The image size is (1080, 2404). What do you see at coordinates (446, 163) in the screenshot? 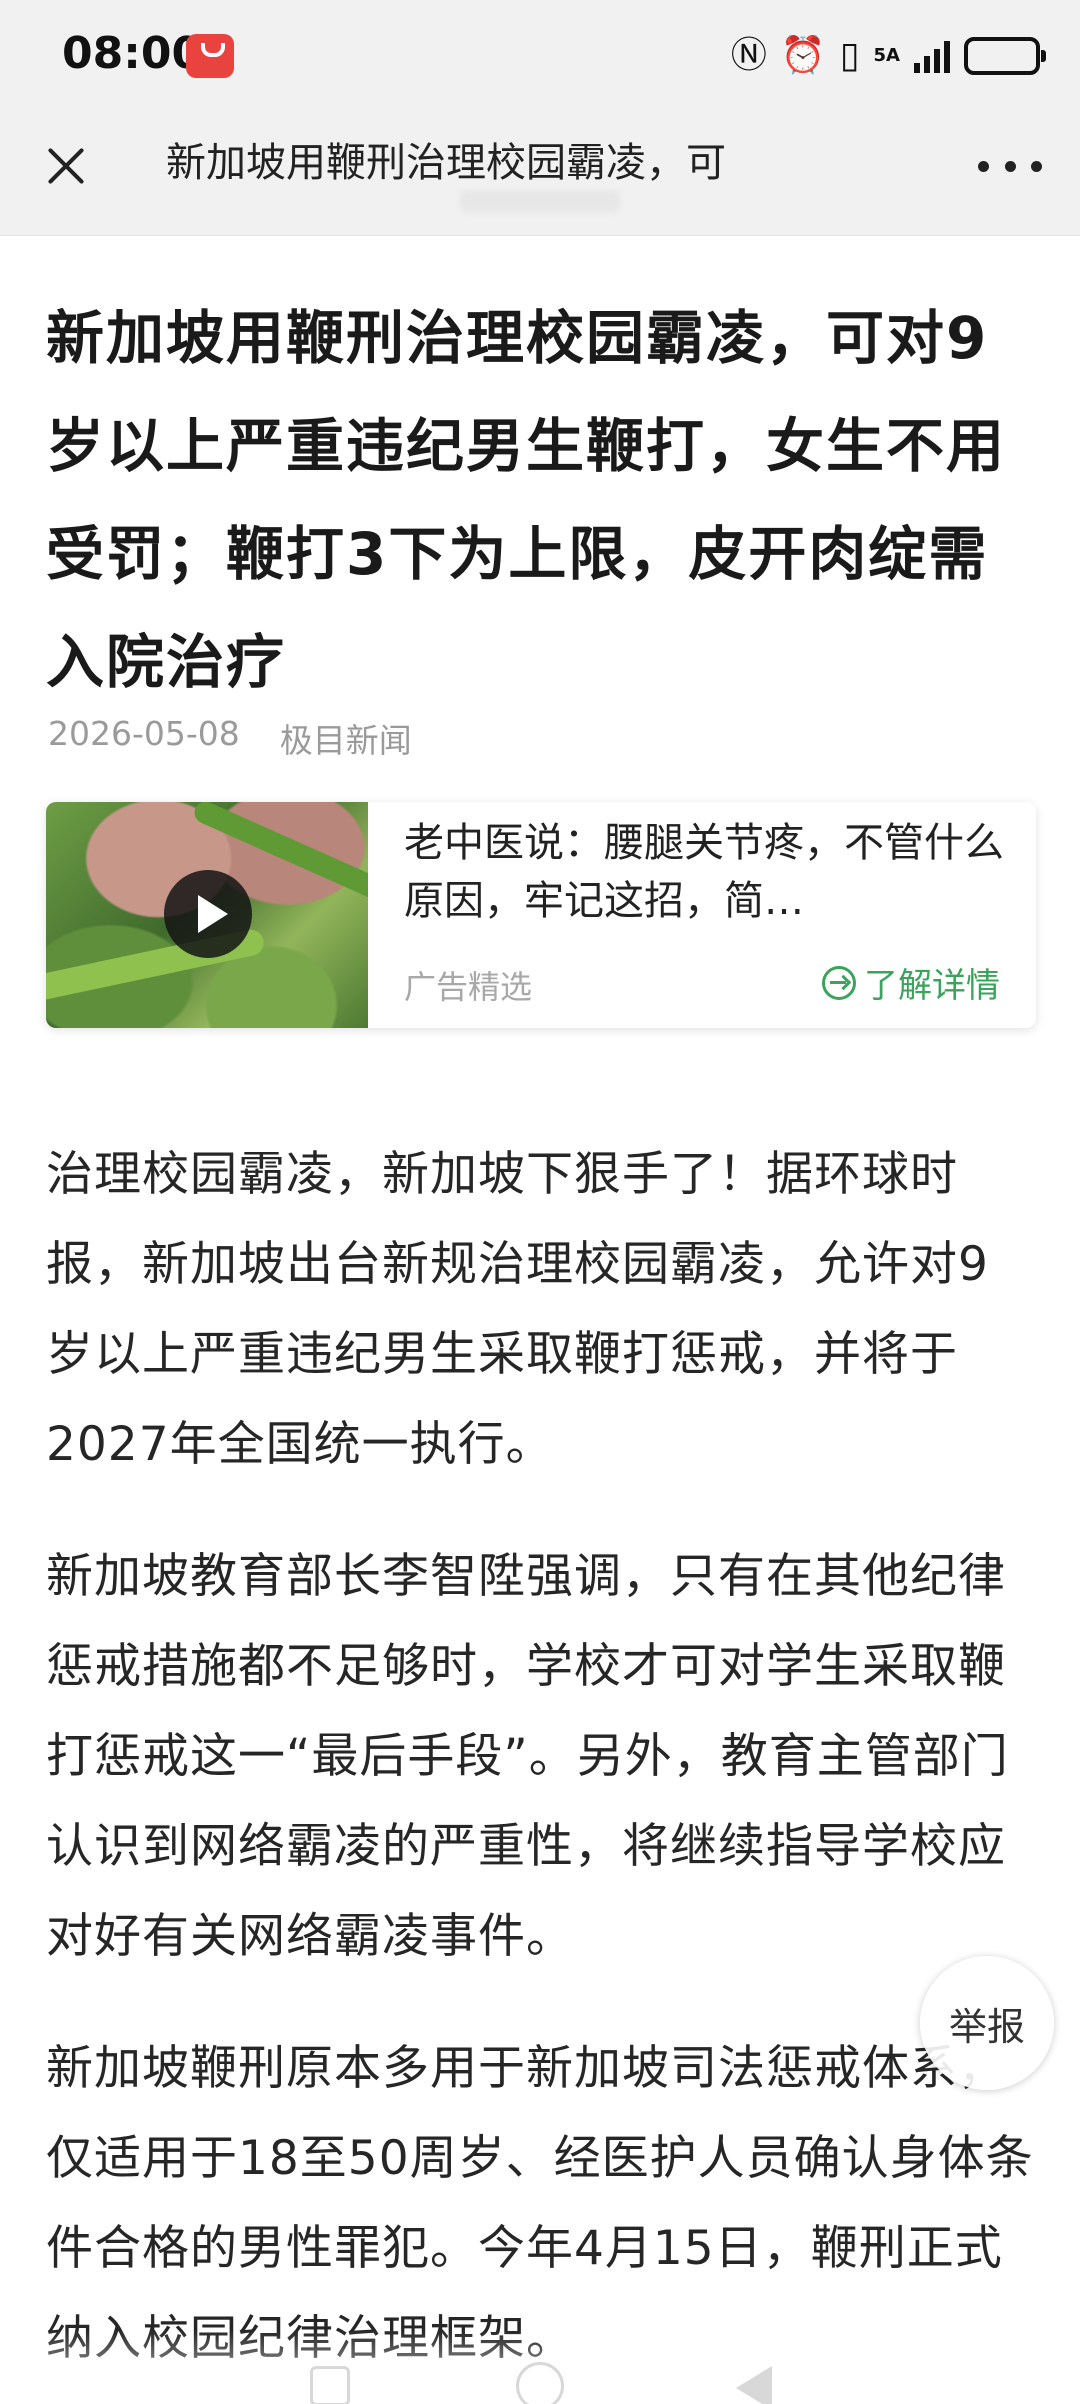
I see `nav-title: 新加坡用鞭刑治理校园霸凌，可` at bounding box center [446, 163].